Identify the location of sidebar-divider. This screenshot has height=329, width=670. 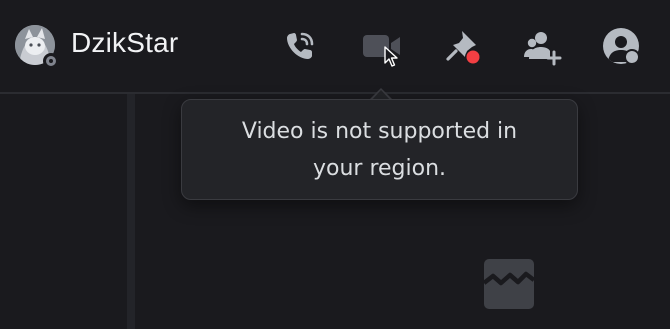
(131, 211).